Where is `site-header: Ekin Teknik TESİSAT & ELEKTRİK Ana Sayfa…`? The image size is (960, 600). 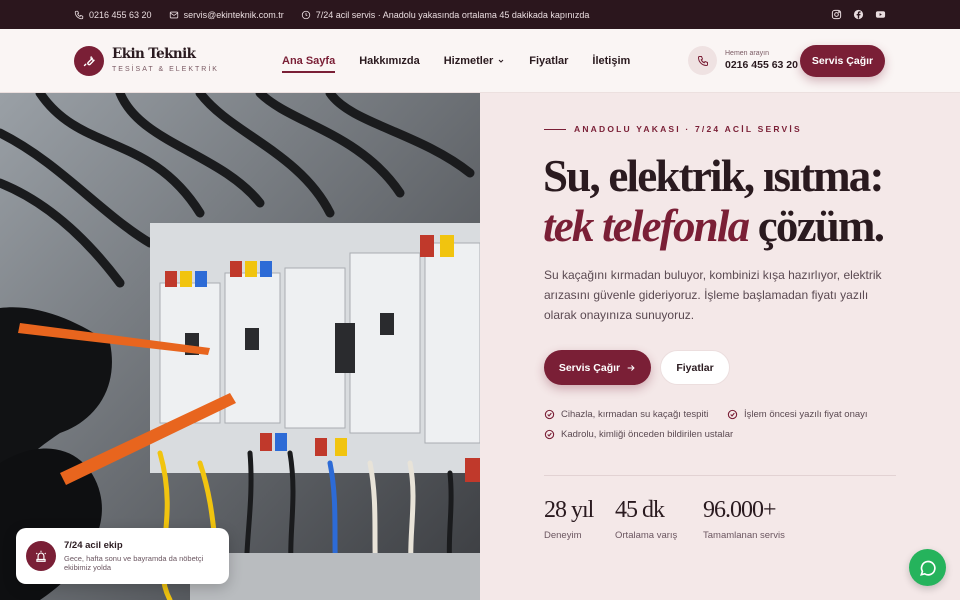 site-header: Ekin Teknik TESİSAT & ELEKTRİK Ana Sayfa… is located at coordinates (480, 61).